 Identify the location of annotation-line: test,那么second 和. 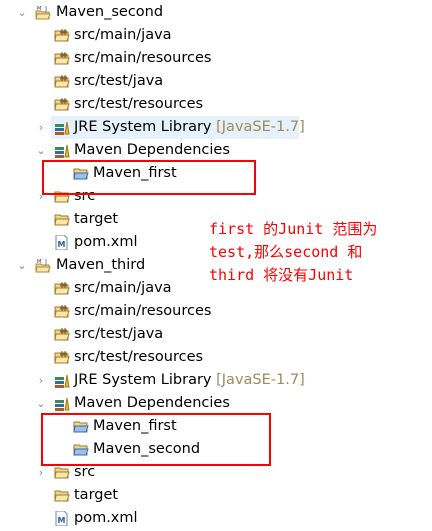
(286, 252).